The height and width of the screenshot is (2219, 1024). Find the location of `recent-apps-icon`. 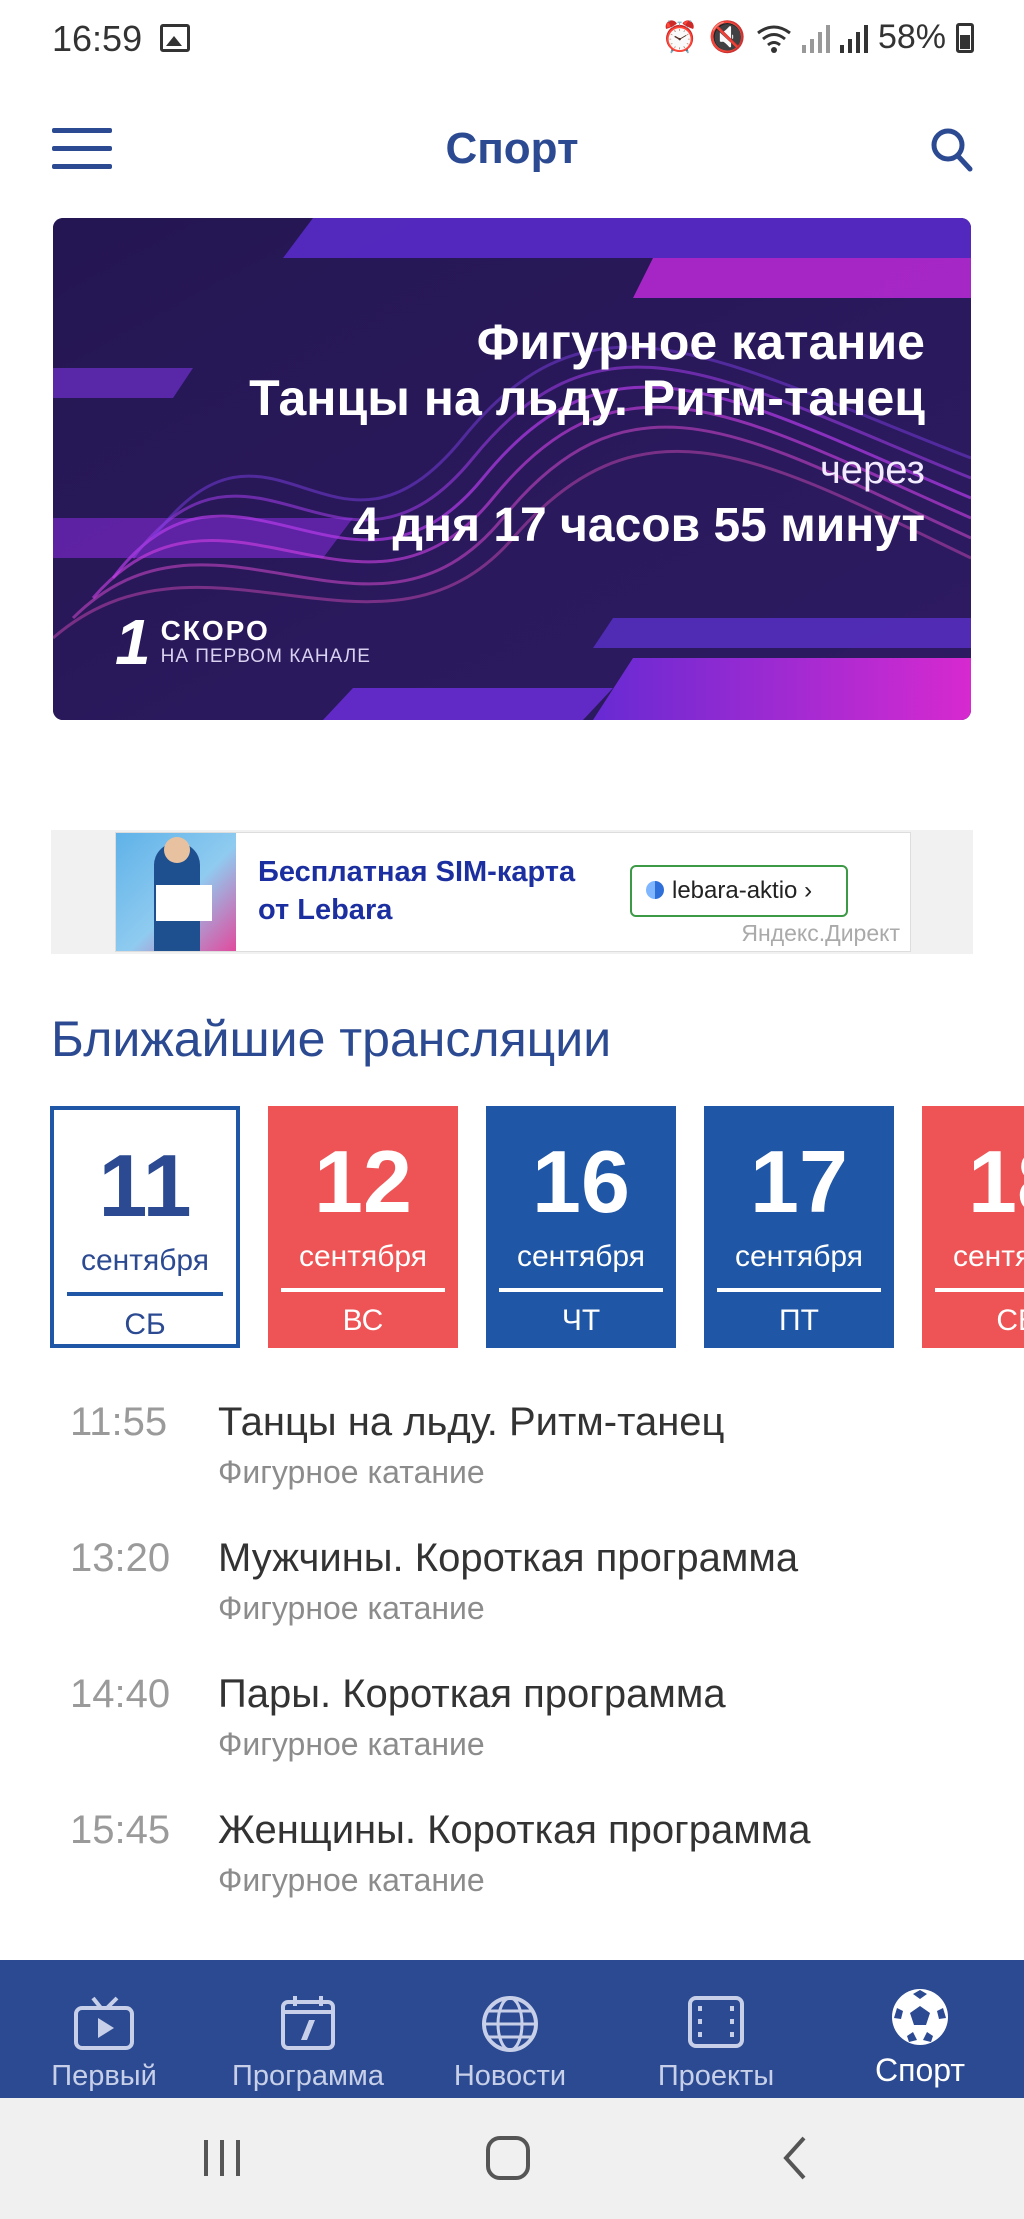

recent-apps-icon is located at coordinates (222, 2158).